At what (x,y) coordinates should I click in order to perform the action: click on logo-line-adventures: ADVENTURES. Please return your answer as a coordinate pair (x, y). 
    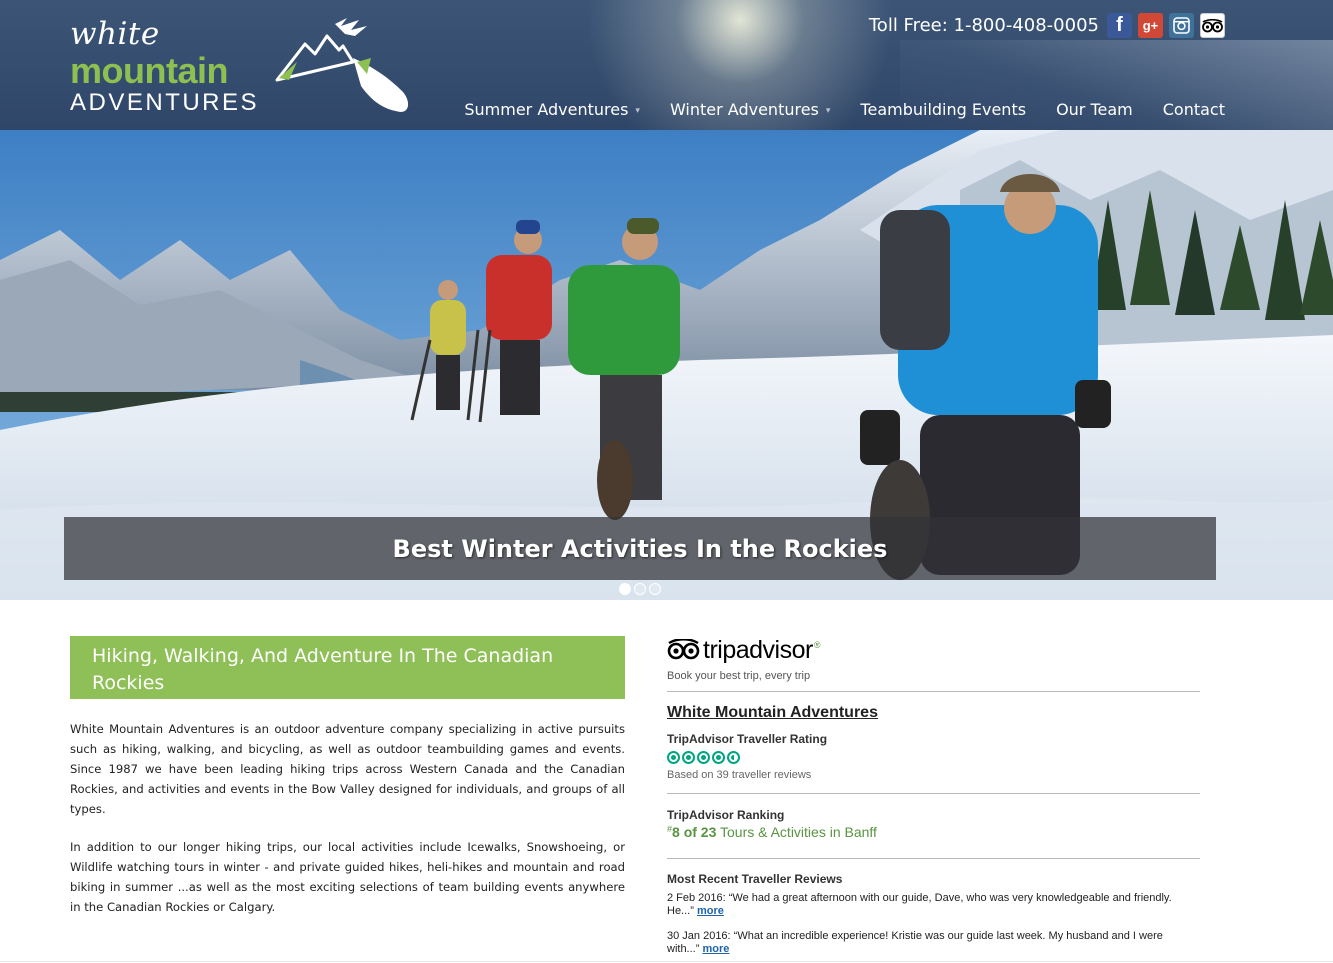
    Looking at the image, I should click on (165, 102).